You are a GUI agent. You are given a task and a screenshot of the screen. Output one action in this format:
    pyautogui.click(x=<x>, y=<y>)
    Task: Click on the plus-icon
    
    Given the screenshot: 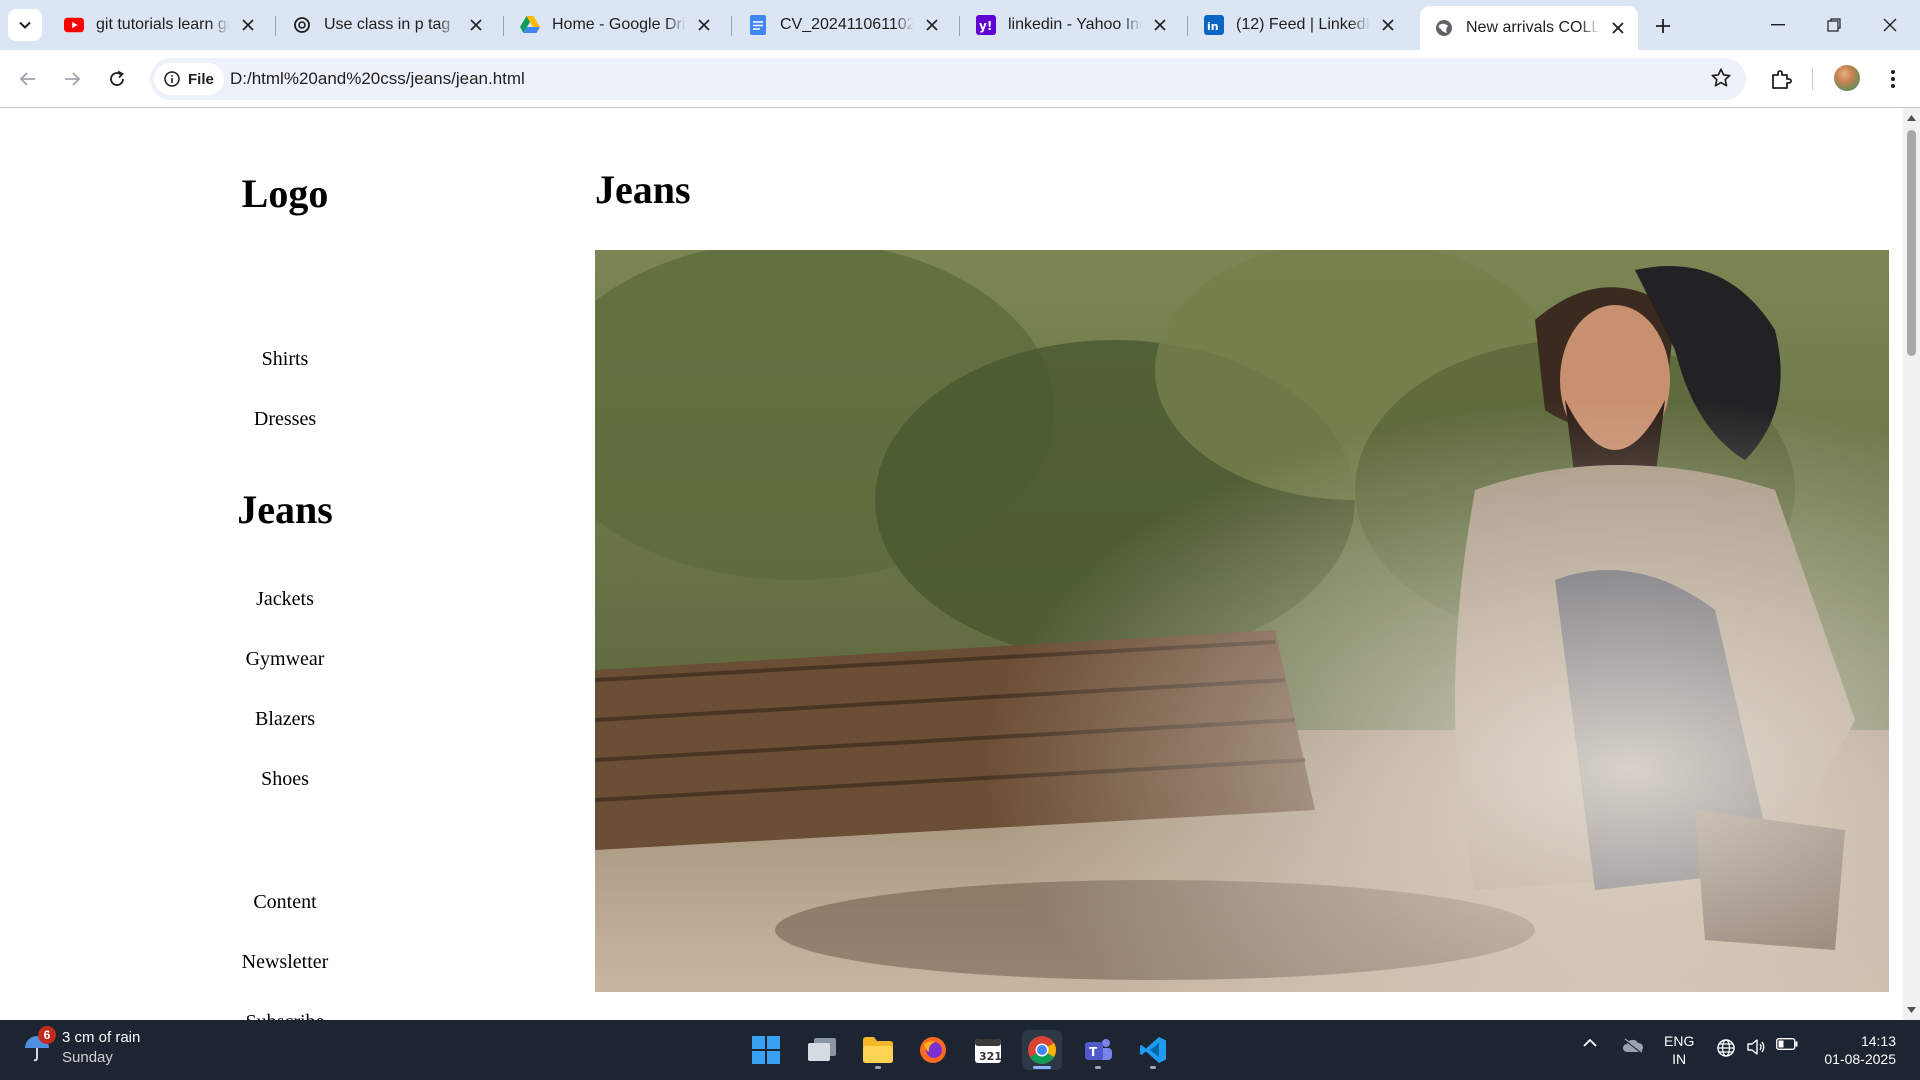 What is the action you would take?
    pyautogui.click(x=1663, y=26)
    